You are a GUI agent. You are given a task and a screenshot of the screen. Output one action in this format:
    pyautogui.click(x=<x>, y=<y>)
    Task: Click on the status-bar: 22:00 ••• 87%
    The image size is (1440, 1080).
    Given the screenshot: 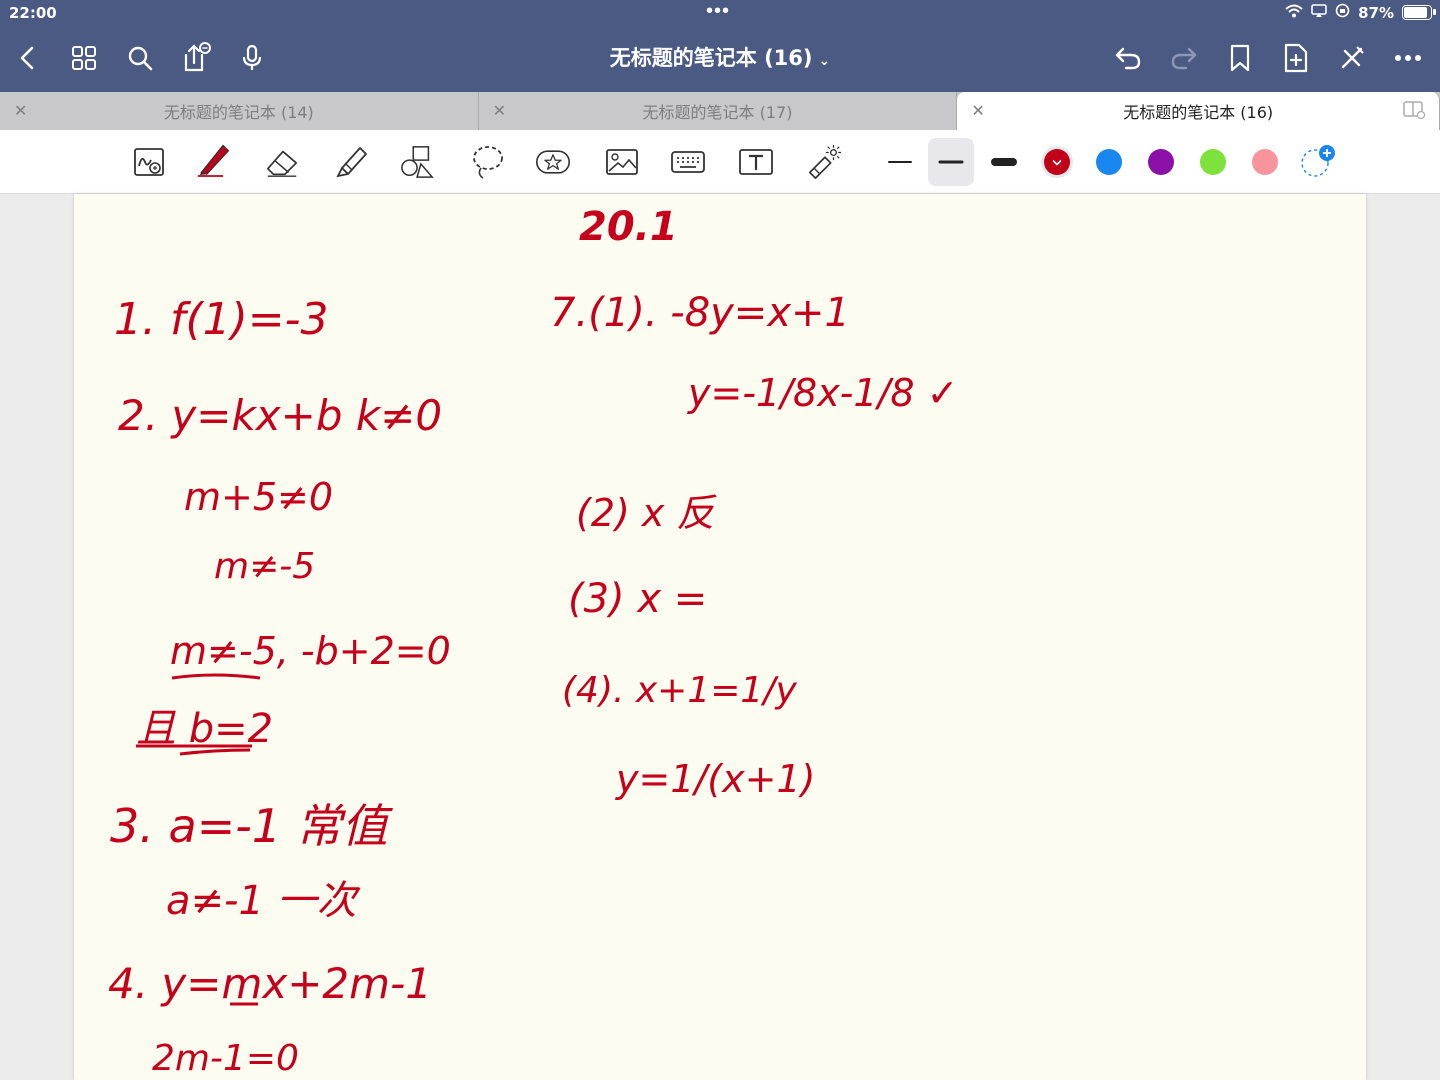 What is the action you would take?
    pyautogui.click(x=720, y=13)
    